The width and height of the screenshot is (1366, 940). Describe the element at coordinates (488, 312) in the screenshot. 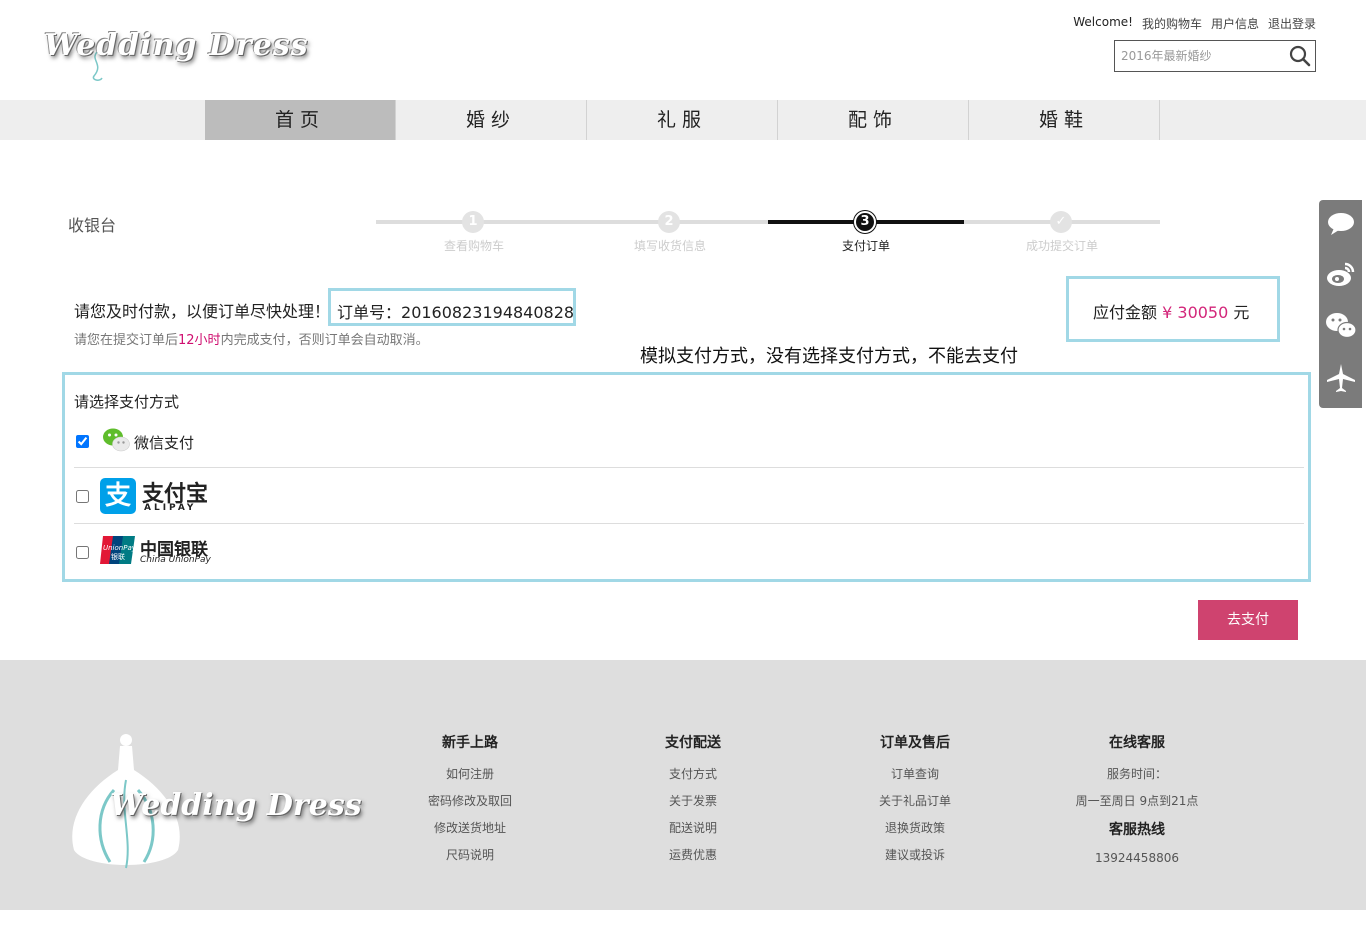

I see `order-number: 20160823194840828` at that location.